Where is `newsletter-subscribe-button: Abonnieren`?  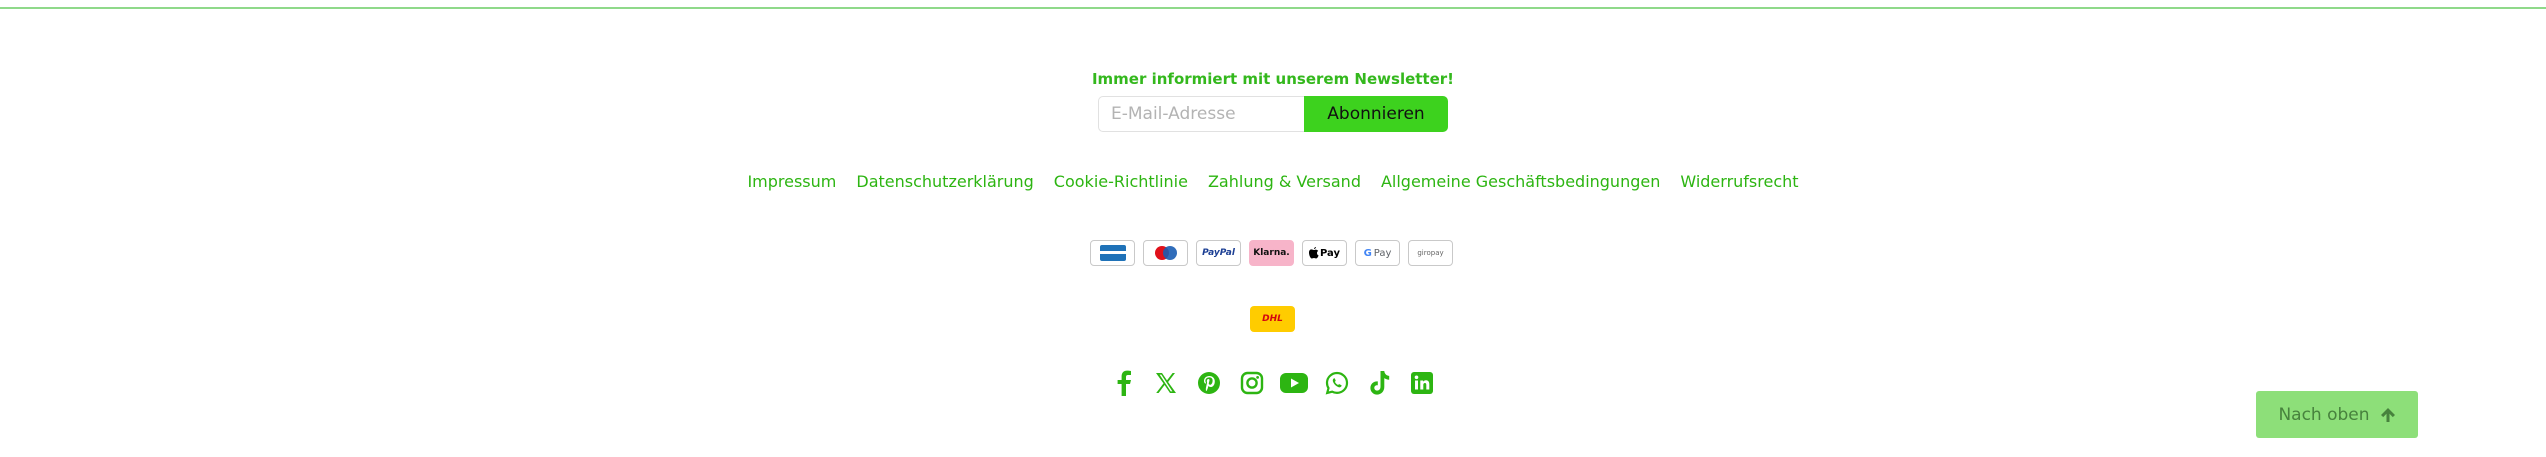 newsletter-subscribe-button: Abonnieren is located at coordinates (1376, 114).